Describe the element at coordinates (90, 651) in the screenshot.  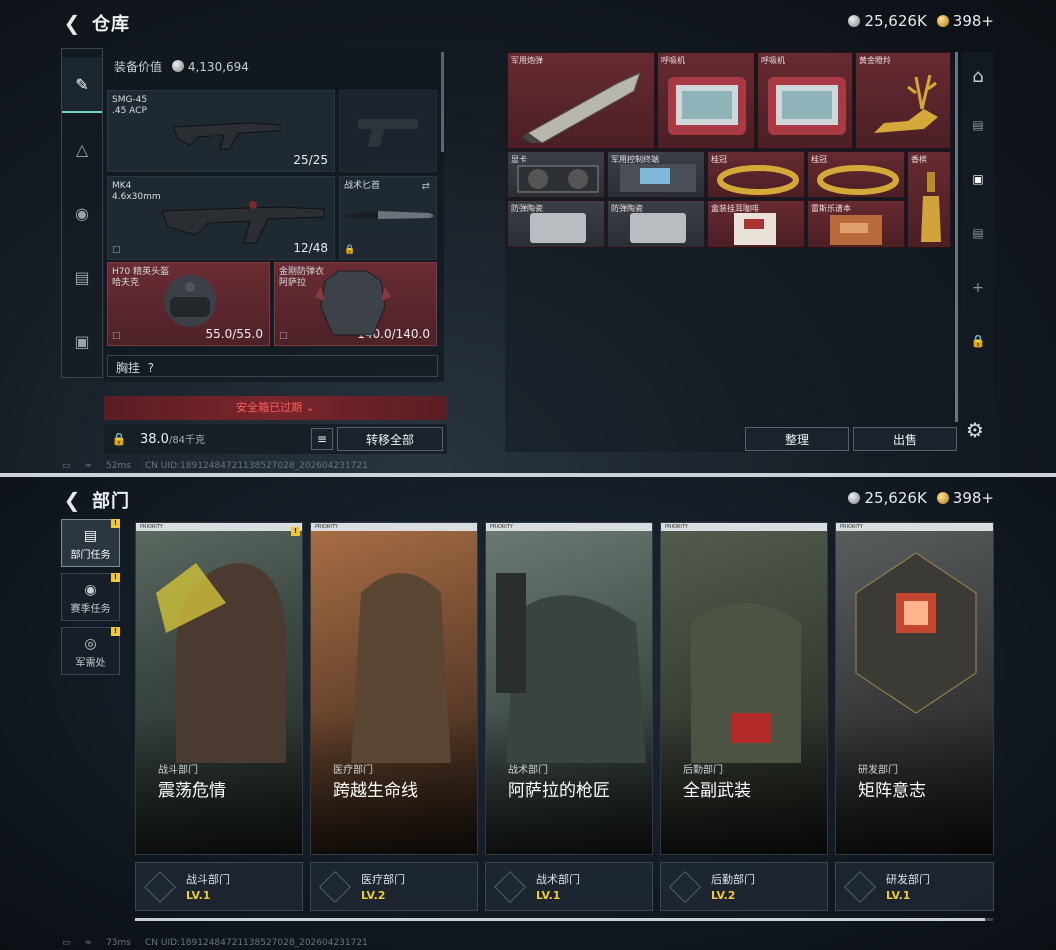
I see `quartermaster-tab: ◎ 军需处!` at that location.